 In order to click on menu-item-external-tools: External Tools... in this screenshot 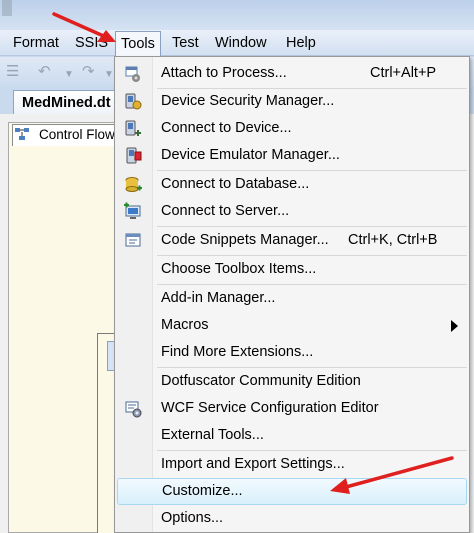, I will do `click(292, 435)`.